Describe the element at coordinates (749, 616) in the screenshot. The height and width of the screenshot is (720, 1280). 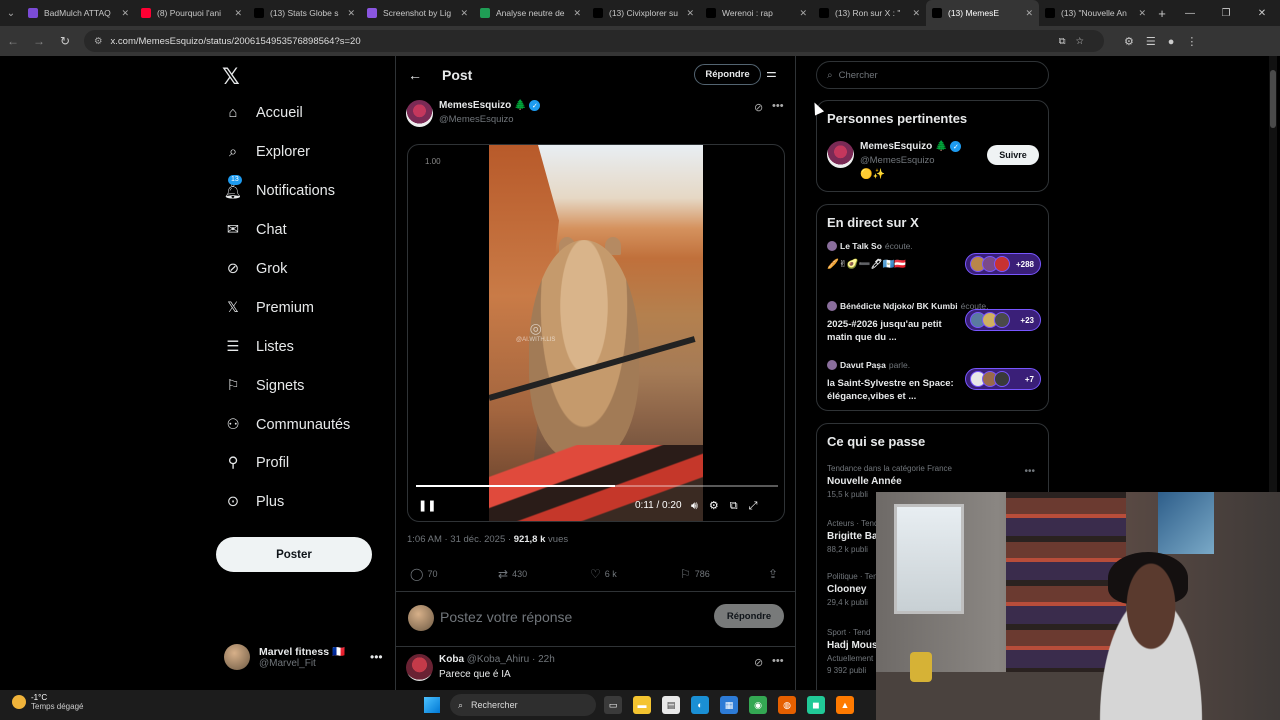
I see `reply-submit-button: Répondre` at that location.